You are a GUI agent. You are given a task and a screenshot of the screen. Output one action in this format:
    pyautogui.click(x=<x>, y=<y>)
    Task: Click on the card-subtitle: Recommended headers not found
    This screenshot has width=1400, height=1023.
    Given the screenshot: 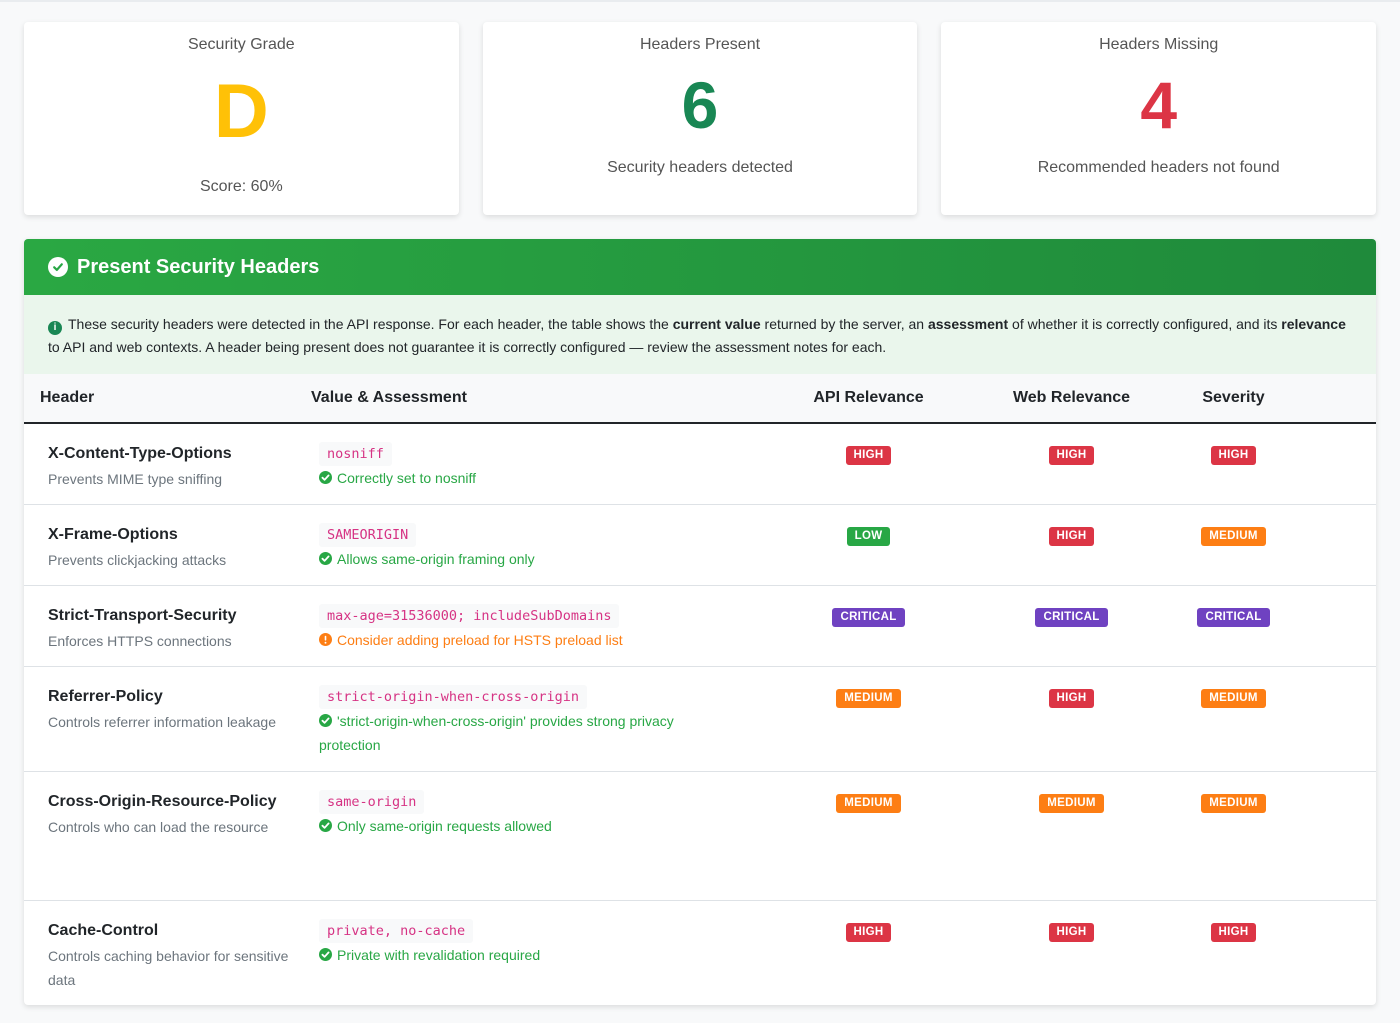 What is the action you would take?
    pyautogui.click(x=1158, y=167)
    